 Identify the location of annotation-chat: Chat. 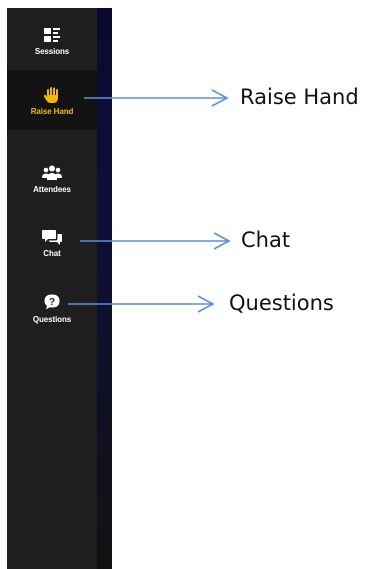
(266, 240).